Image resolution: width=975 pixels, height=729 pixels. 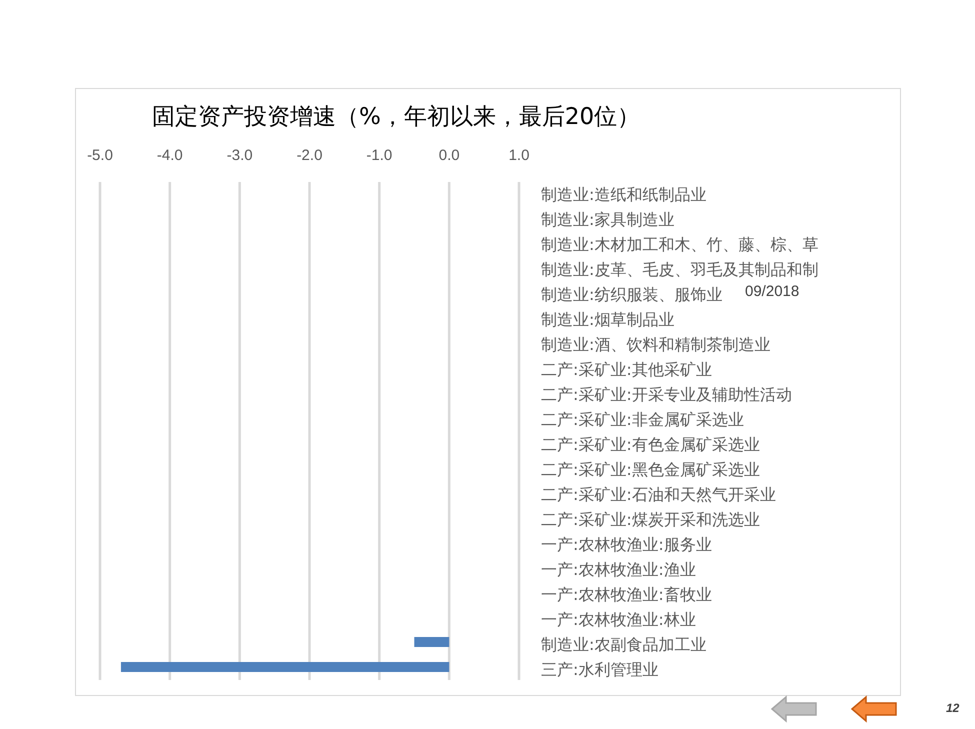 I want to click on category-label: 制造业:农副食品加工业, so click(x=623, y=644).